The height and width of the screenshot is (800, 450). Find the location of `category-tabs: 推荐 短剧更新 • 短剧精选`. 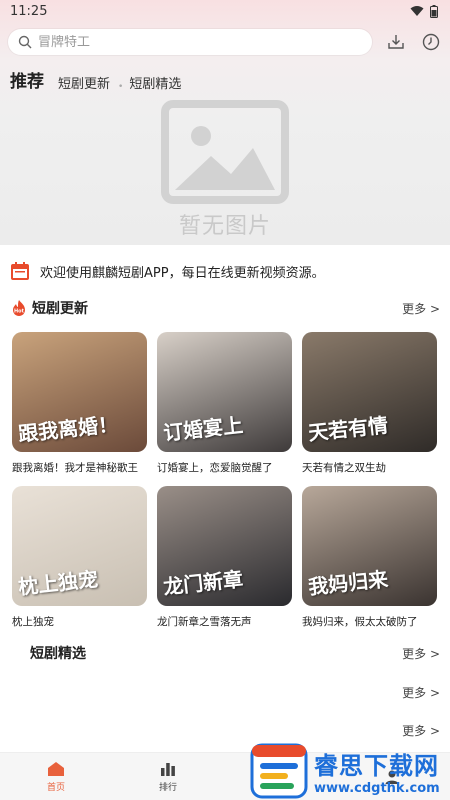

category-tabs: 推荐 短剧更新 • 短剧精选 is located at coordinates (102, 79).